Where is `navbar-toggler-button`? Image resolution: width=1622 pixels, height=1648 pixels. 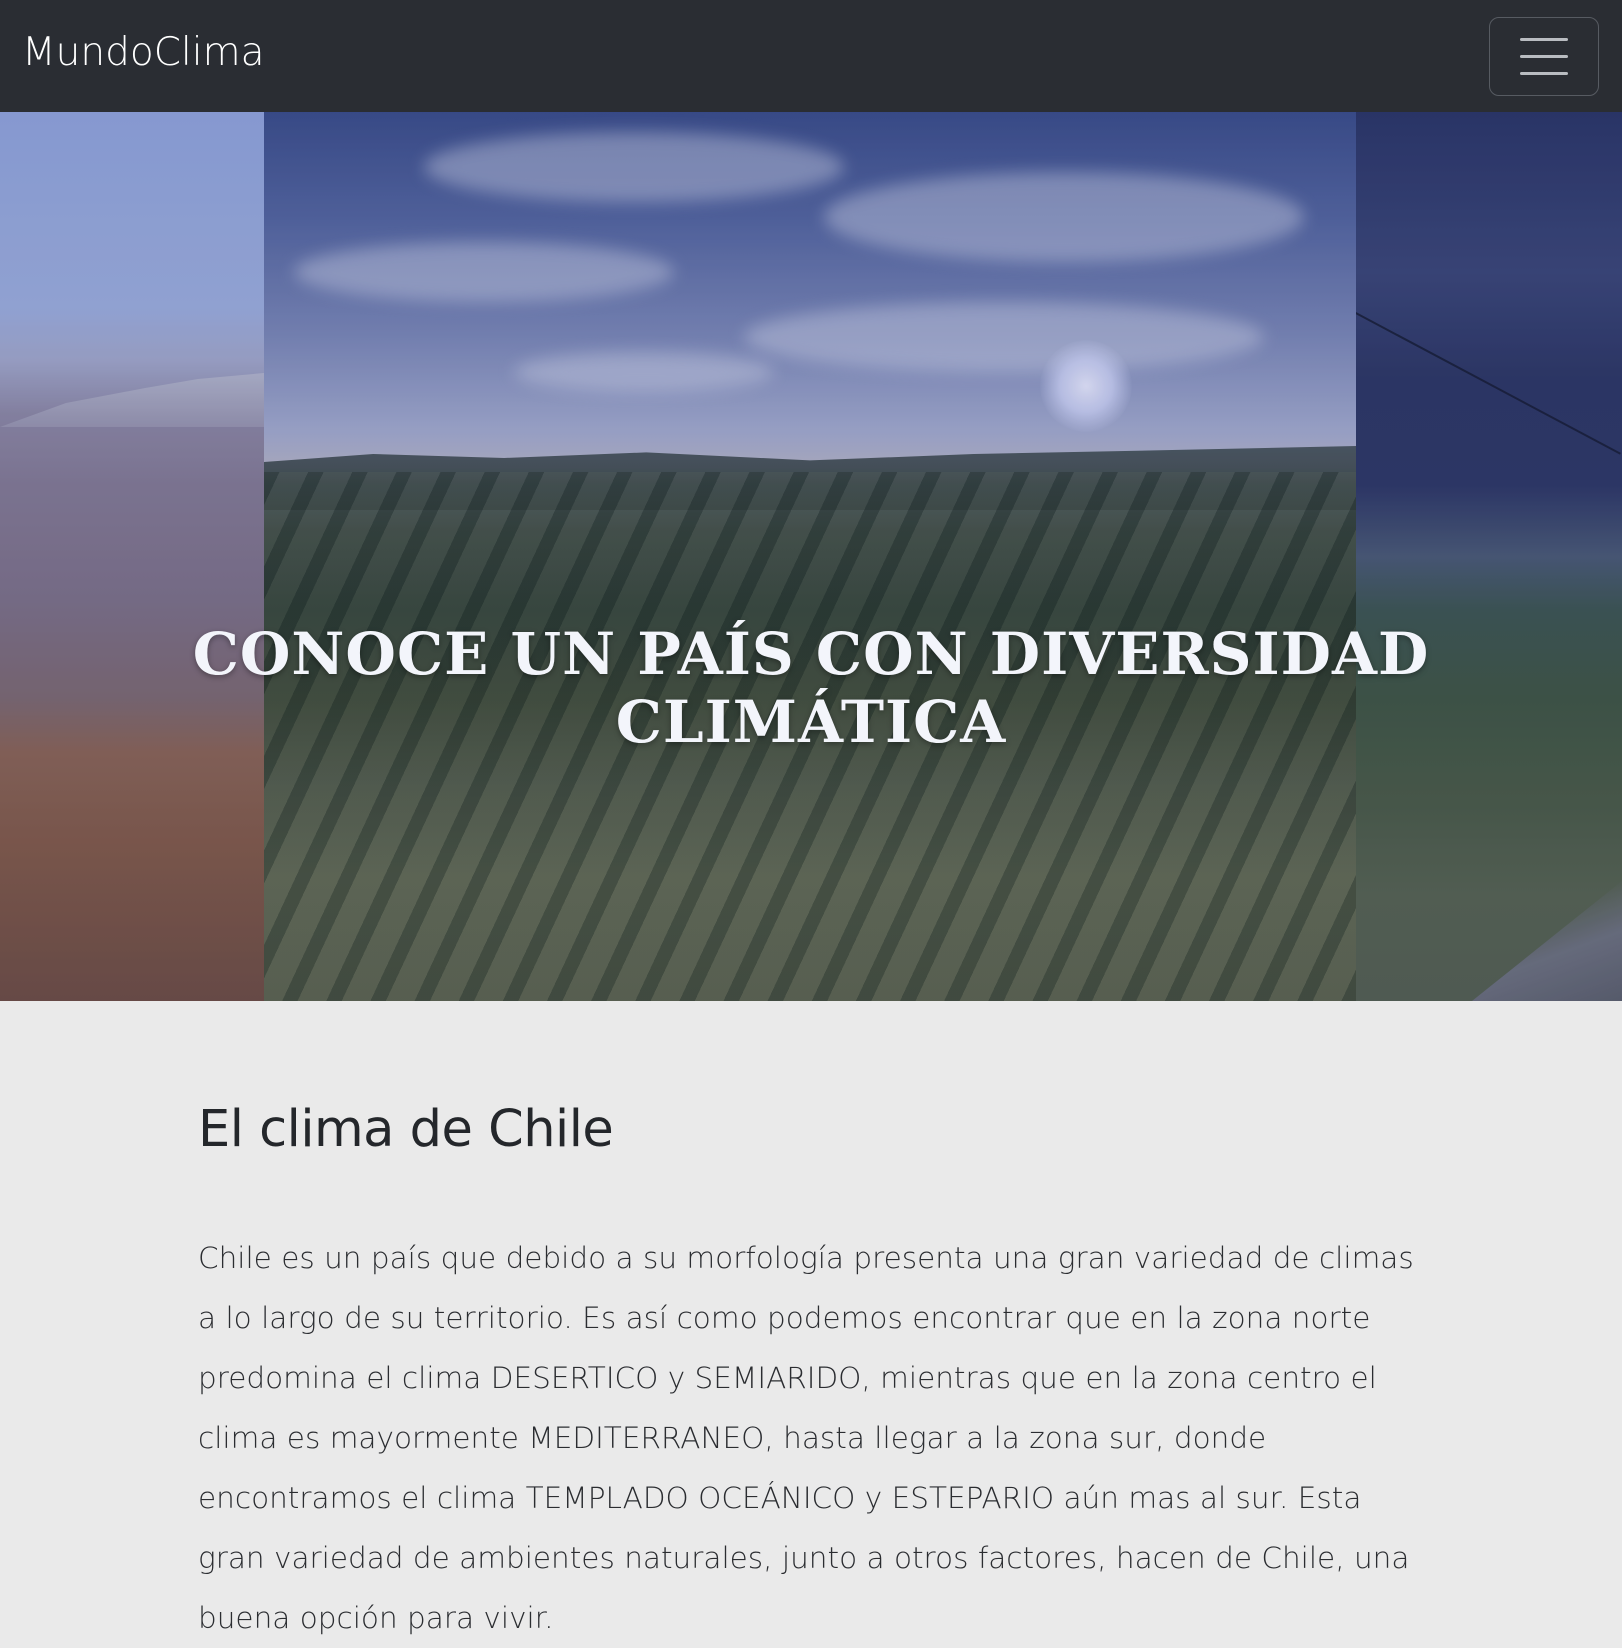 navbar-toggler-button is located at coordinates (1544, 56).